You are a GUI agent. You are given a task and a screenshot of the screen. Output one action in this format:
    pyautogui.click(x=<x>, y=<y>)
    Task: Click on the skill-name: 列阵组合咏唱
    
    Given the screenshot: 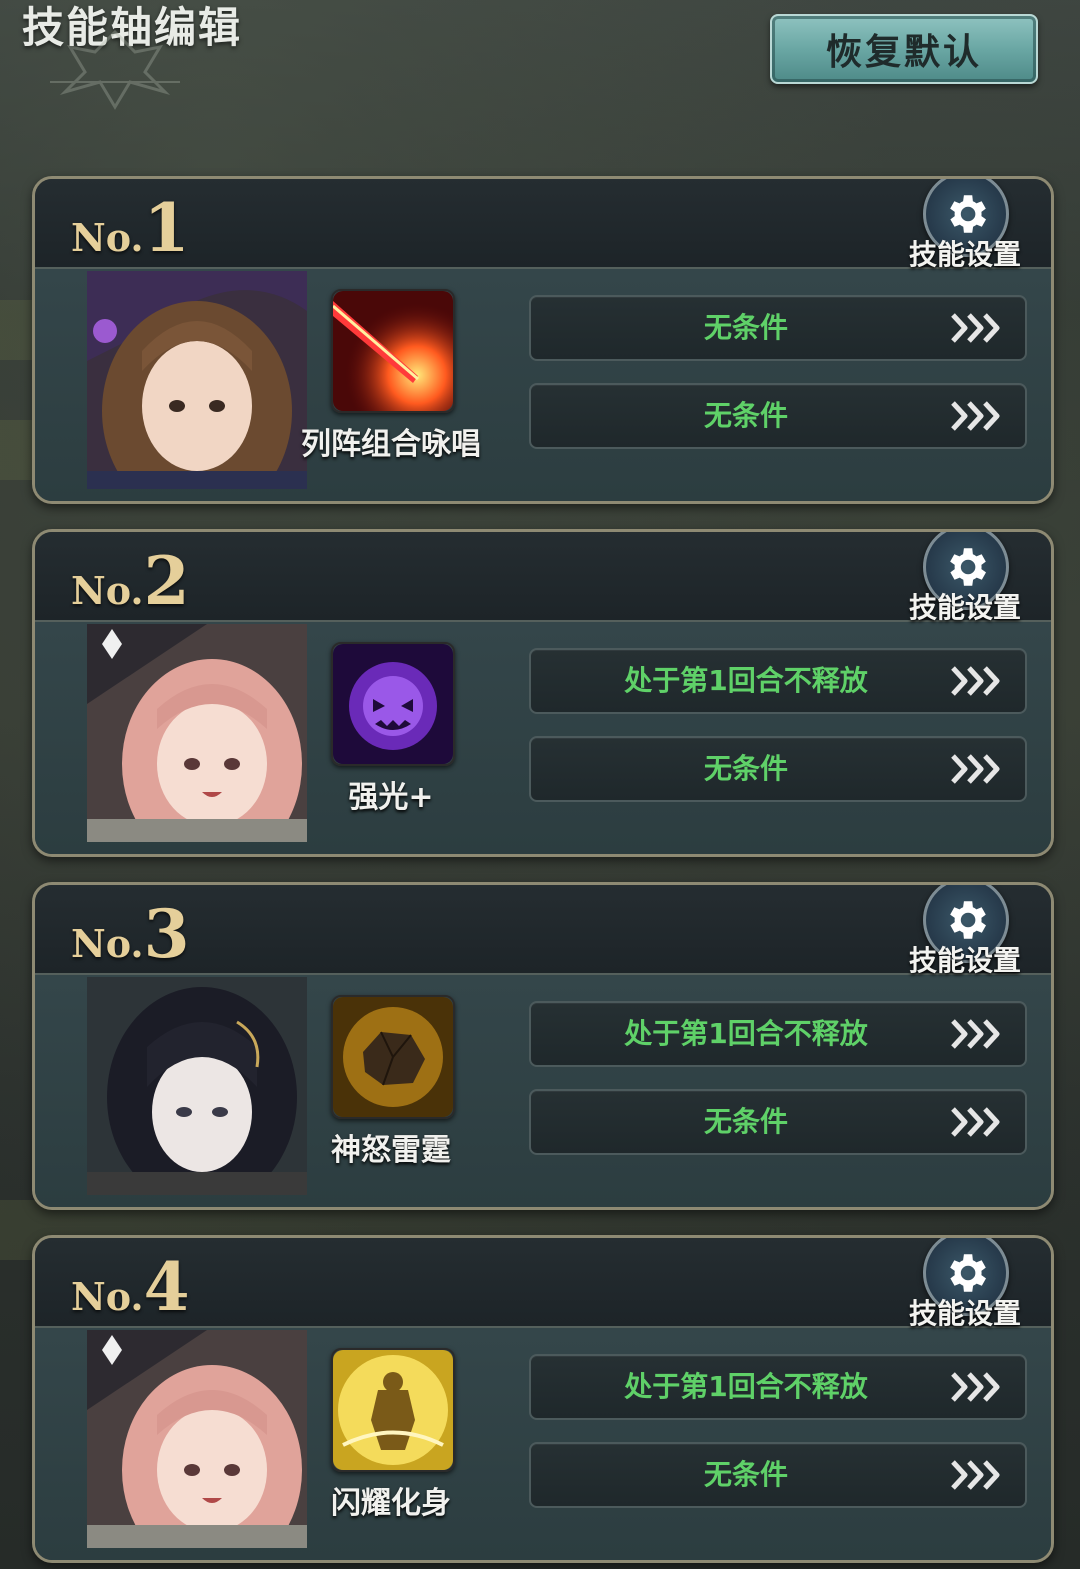 What is the action you would take?
    pyautogui.click(x=391, y=444)
    